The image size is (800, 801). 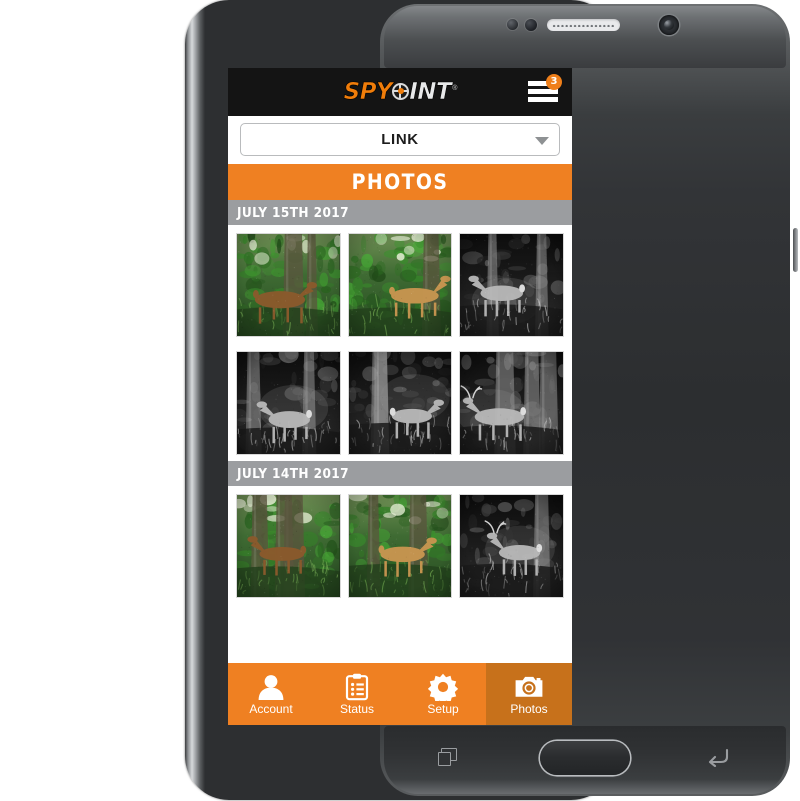 I want to click on crosshair-target-icon, so click(x=400, y=91).